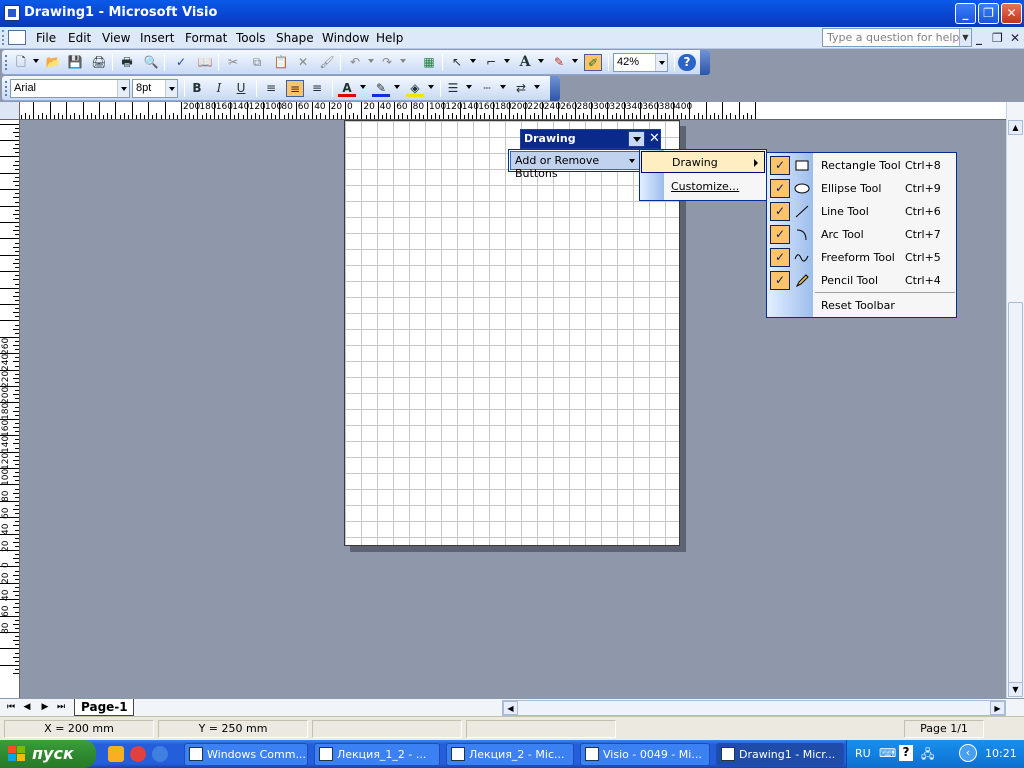 The image size is (1024, 768). What do you see at coordinates (251, 38) in the screenshot?
I see `menu-tools: Tools` at bounding box center [251, 38].